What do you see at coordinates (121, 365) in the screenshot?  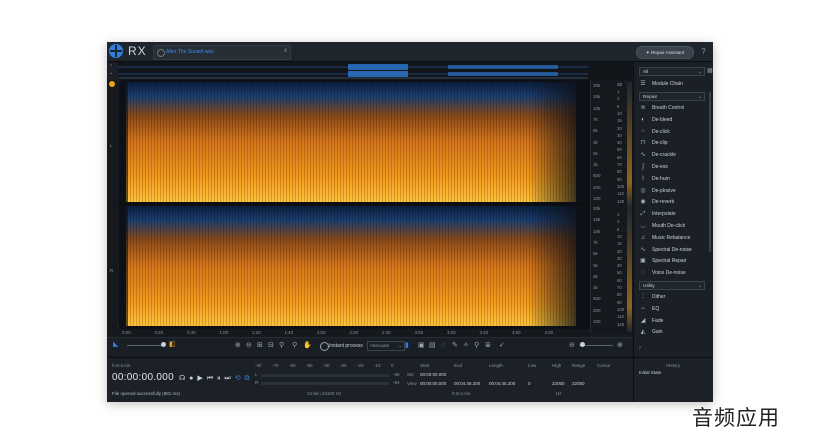 I see `time-format-select: h:m:s.ms` at bounding box center [121, 365].